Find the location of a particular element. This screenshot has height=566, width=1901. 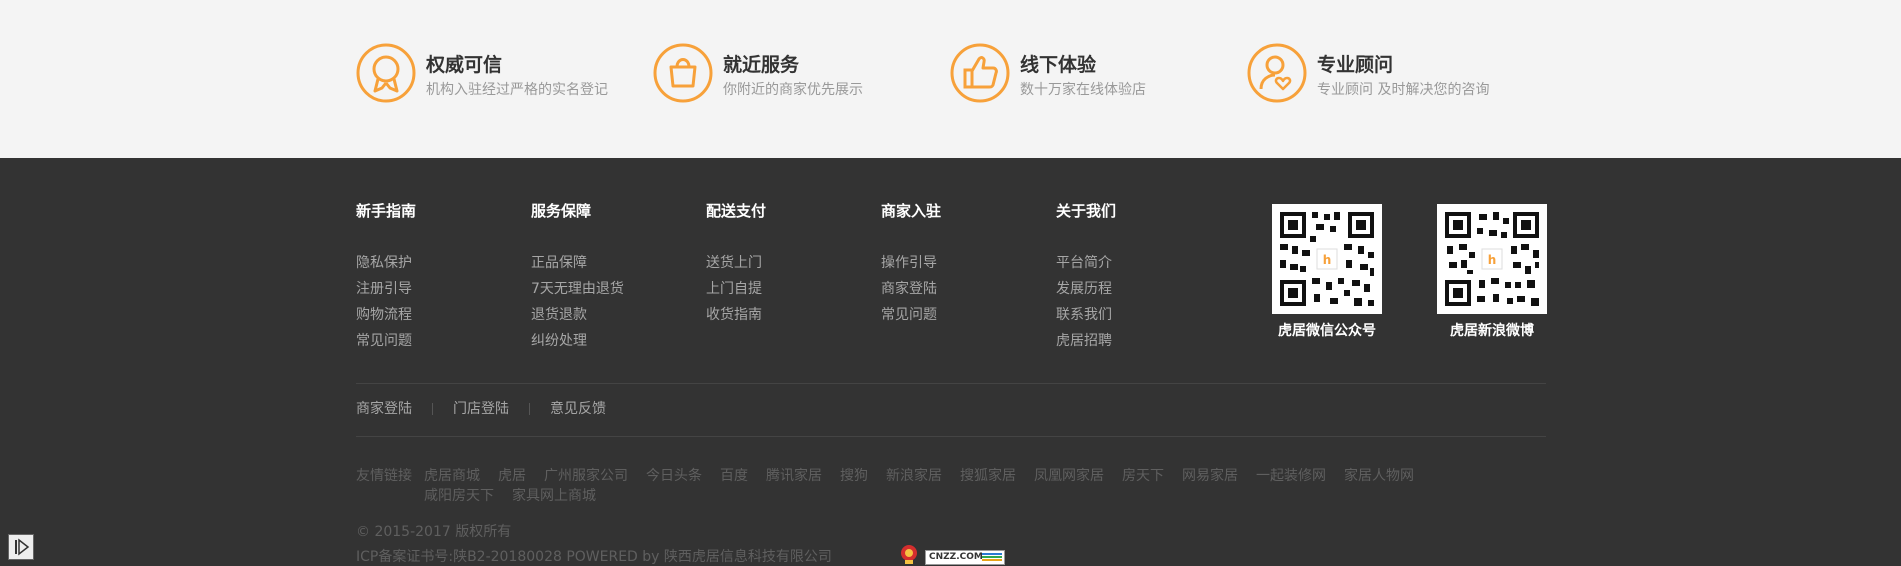

friend-link: 一起装修网 is located at coordinates (1291, 476).